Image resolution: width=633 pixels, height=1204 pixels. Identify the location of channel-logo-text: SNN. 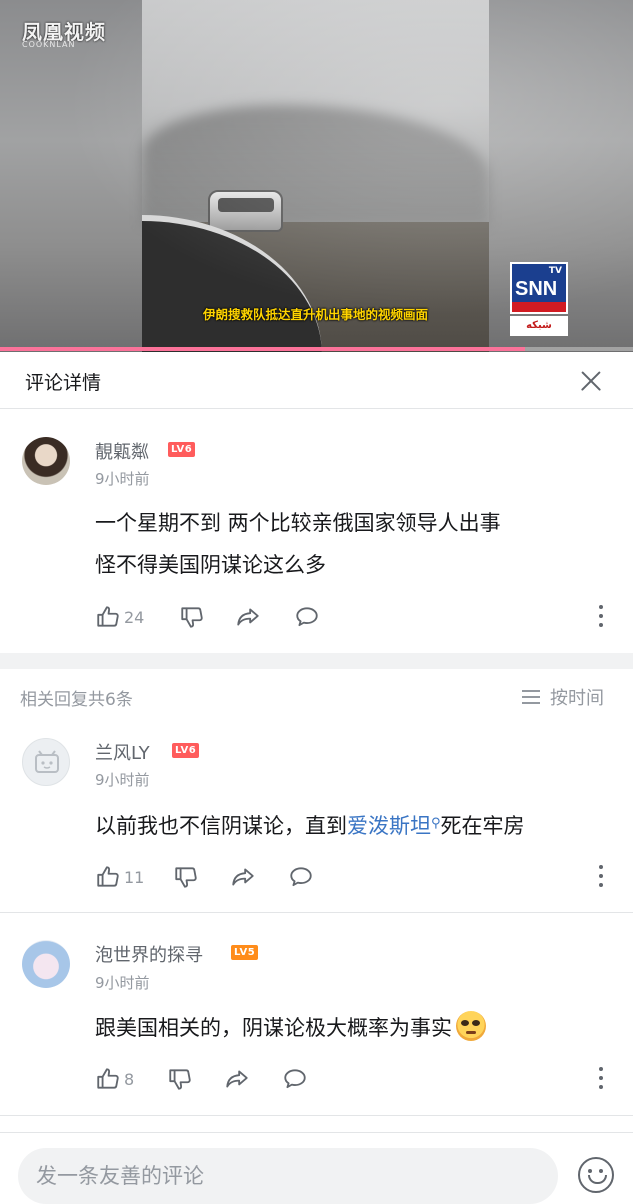
(536, 289).